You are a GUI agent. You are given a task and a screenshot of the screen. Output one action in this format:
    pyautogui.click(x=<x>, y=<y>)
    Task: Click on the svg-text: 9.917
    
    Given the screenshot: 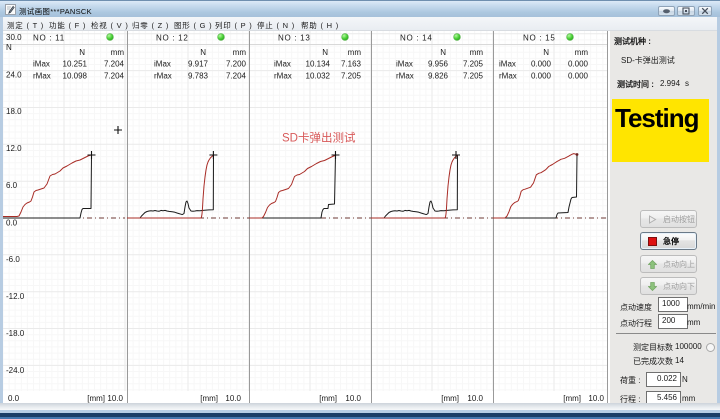 What is the action you would take?
    pyautogui.click(x=198, y=64)
    